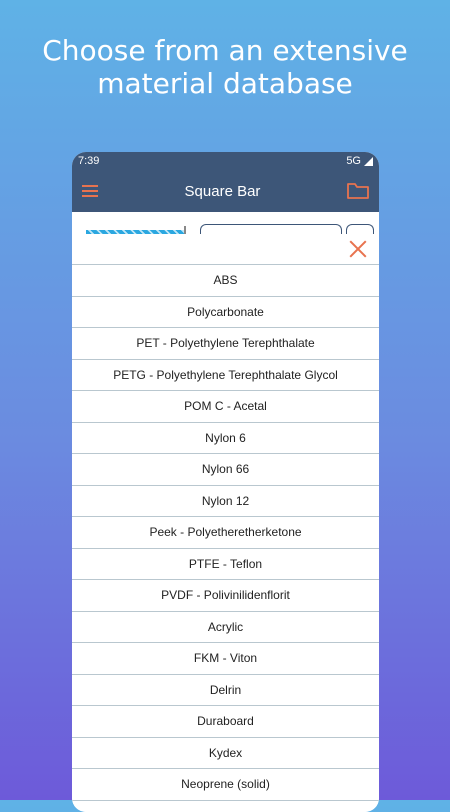  Describe the element at coordinates (358, 249) in the screenshot. I see `close-icon` at that location.